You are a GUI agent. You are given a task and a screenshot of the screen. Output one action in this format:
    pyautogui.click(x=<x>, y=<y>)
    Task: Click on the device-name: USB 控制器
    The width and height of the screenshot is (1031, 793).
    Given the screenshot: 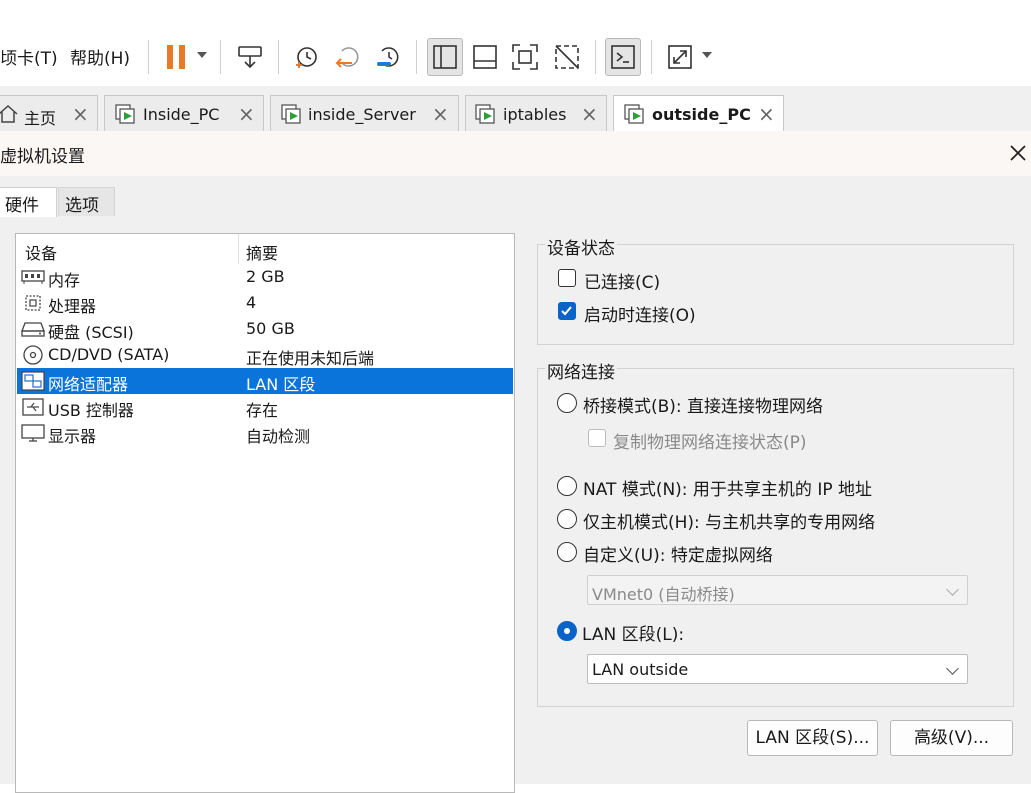 What is the action you would take?
    pyautogui.click(x=91, y=410)
    